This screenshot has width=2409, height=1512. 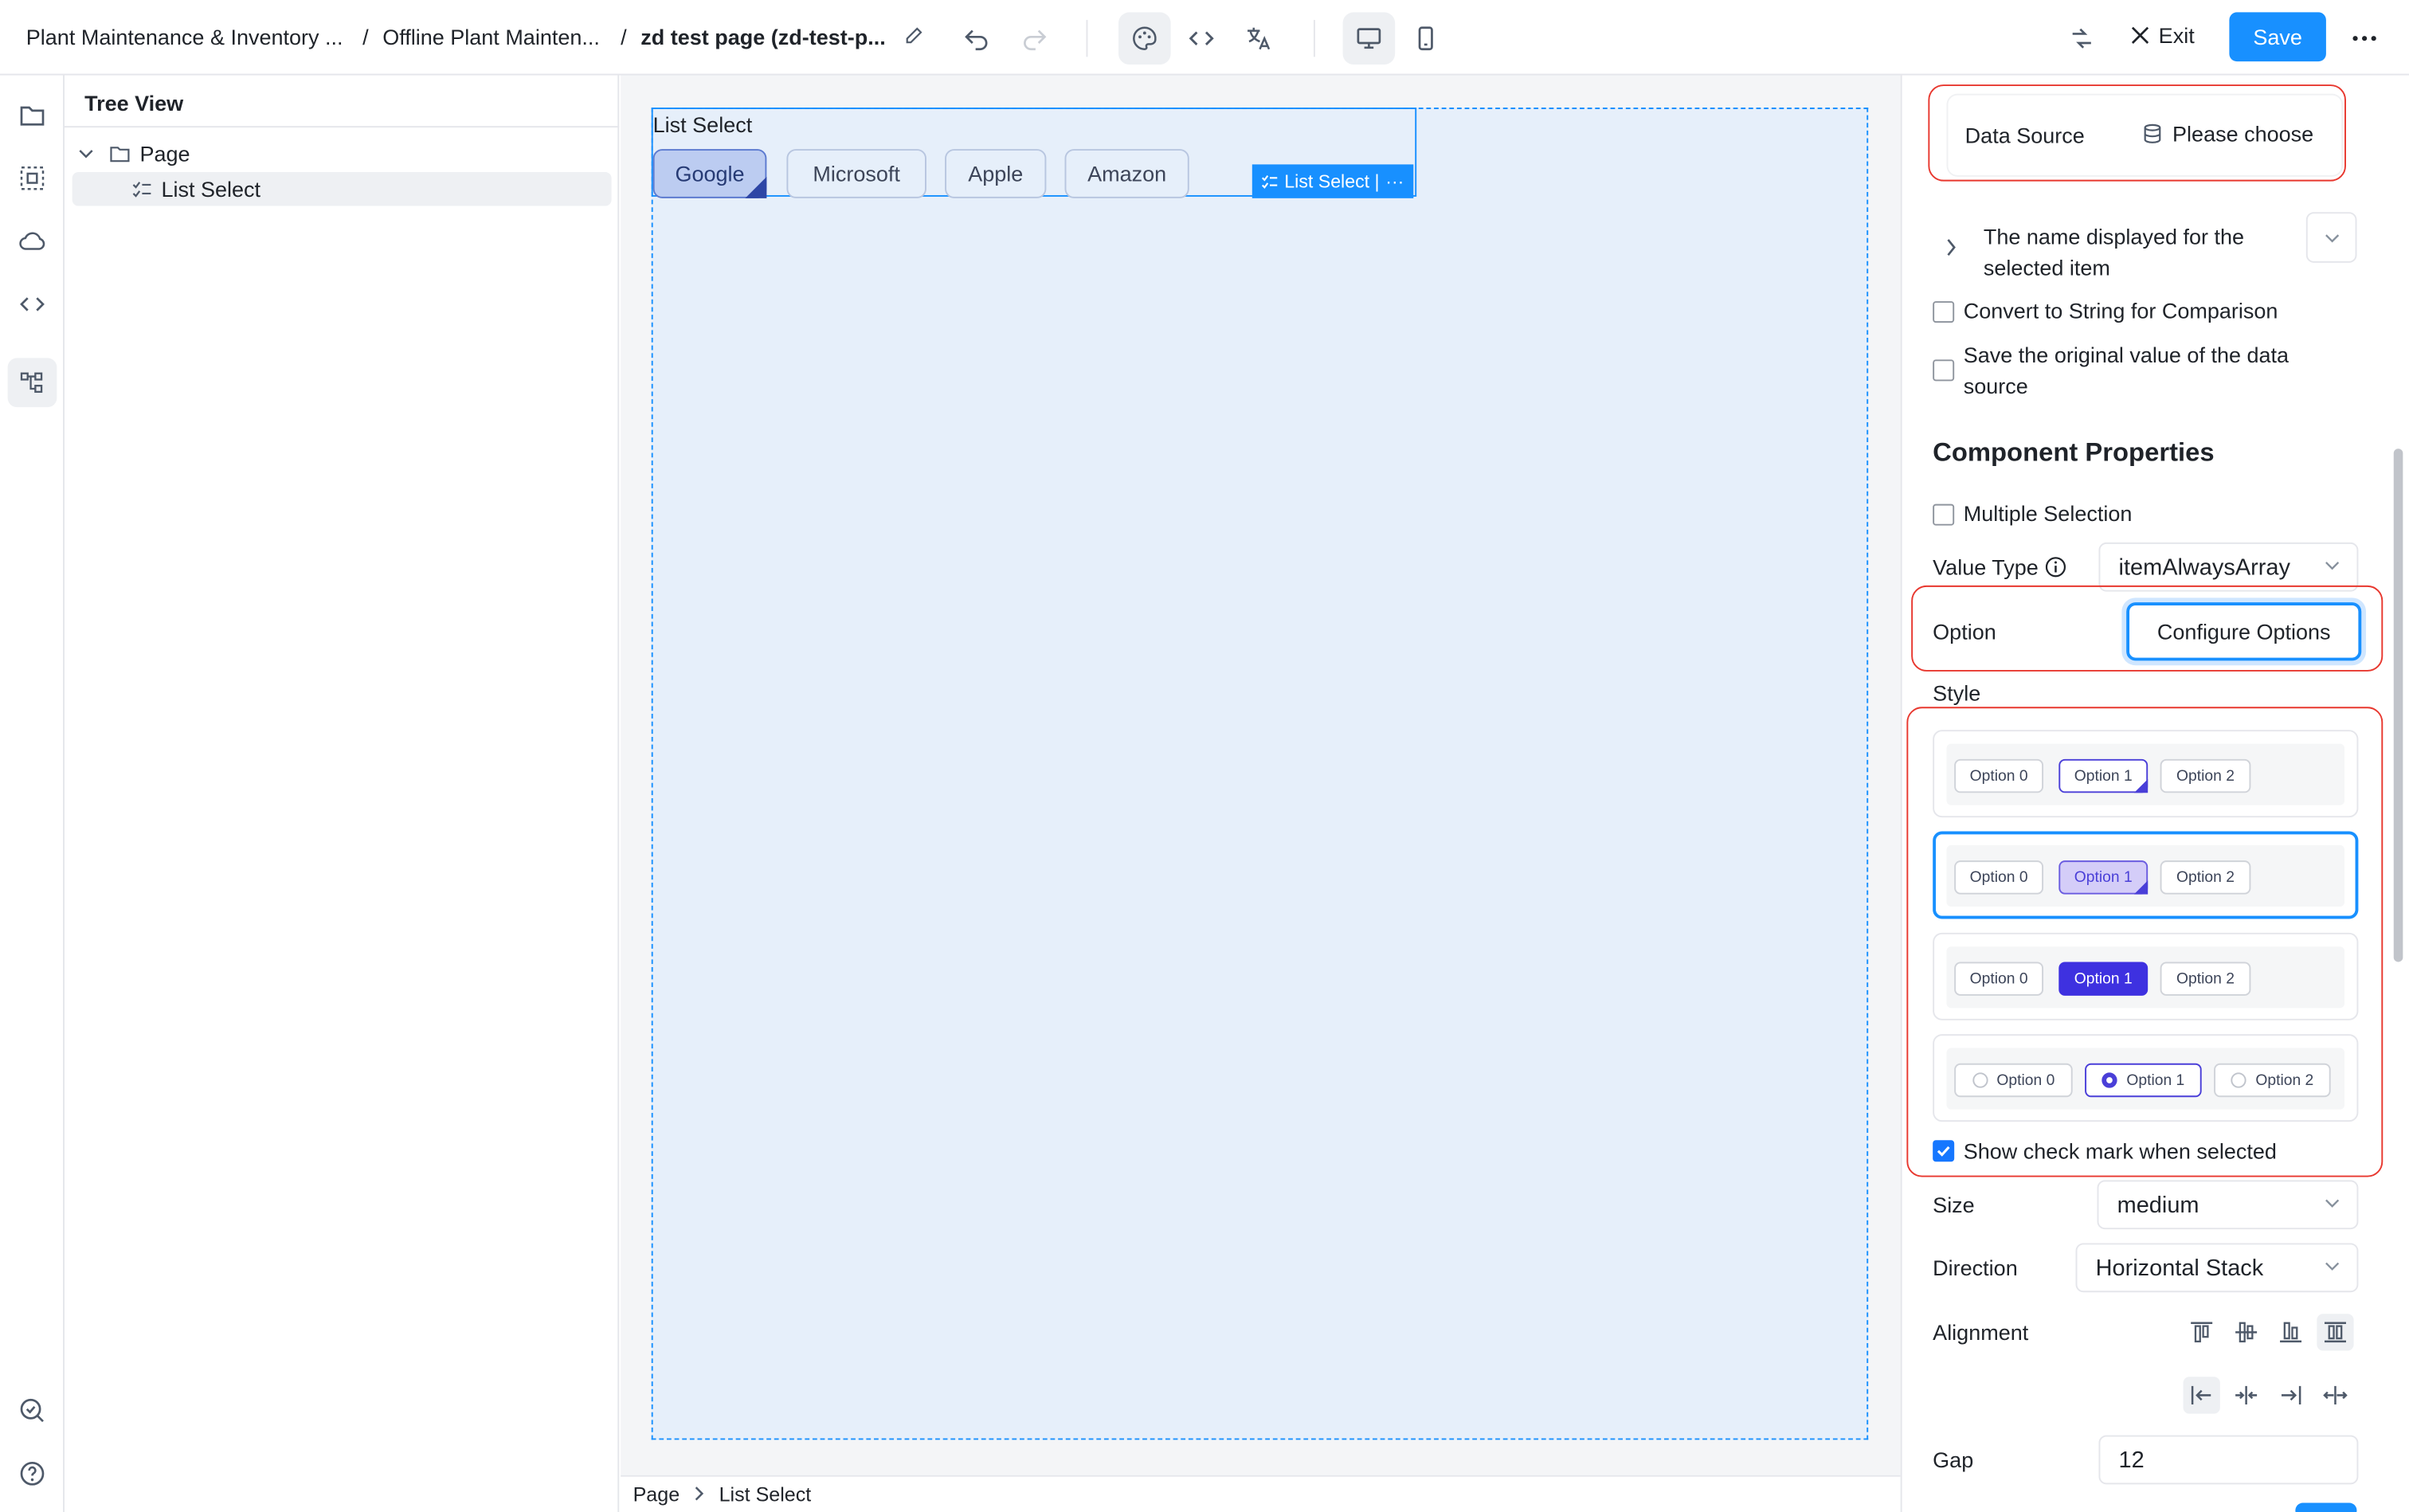 What do you see at coordinates (1944, 515) in the screenshot?
I see `multiple-selection-checkbox` at bounding box center [1944, 515].